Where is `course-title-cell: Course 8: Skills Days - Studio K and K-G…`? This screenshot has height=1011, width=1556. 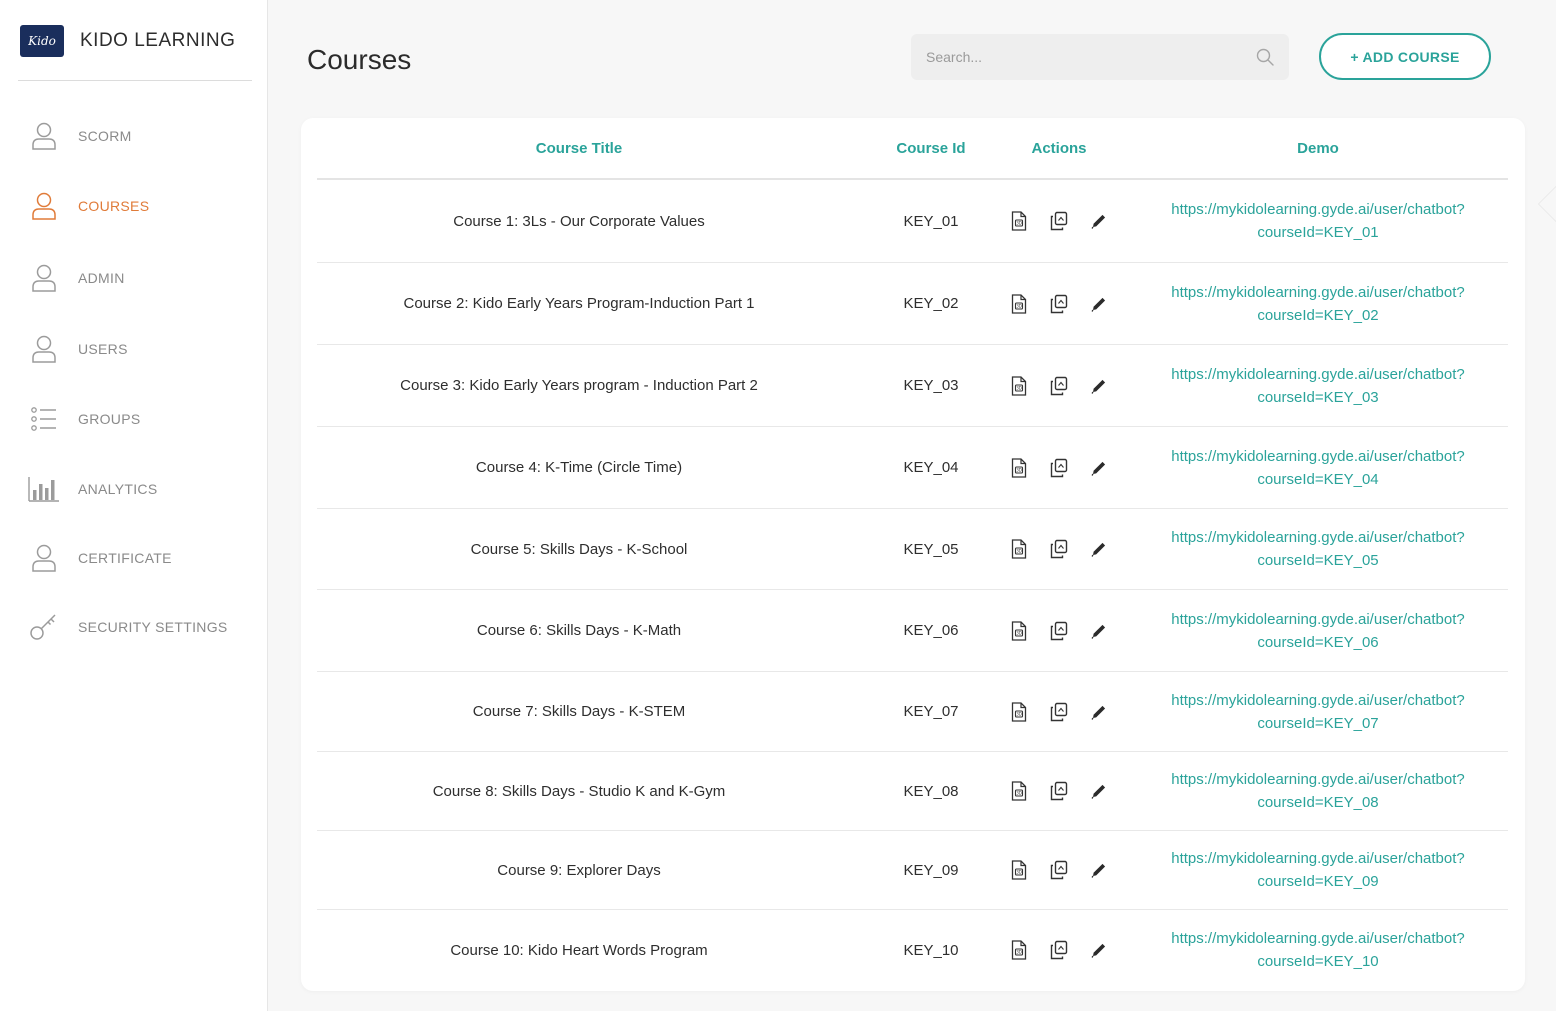
course-title-cell: Course 8: Skills Days - Studio K and K-G… is located at coordinates (579, 791).